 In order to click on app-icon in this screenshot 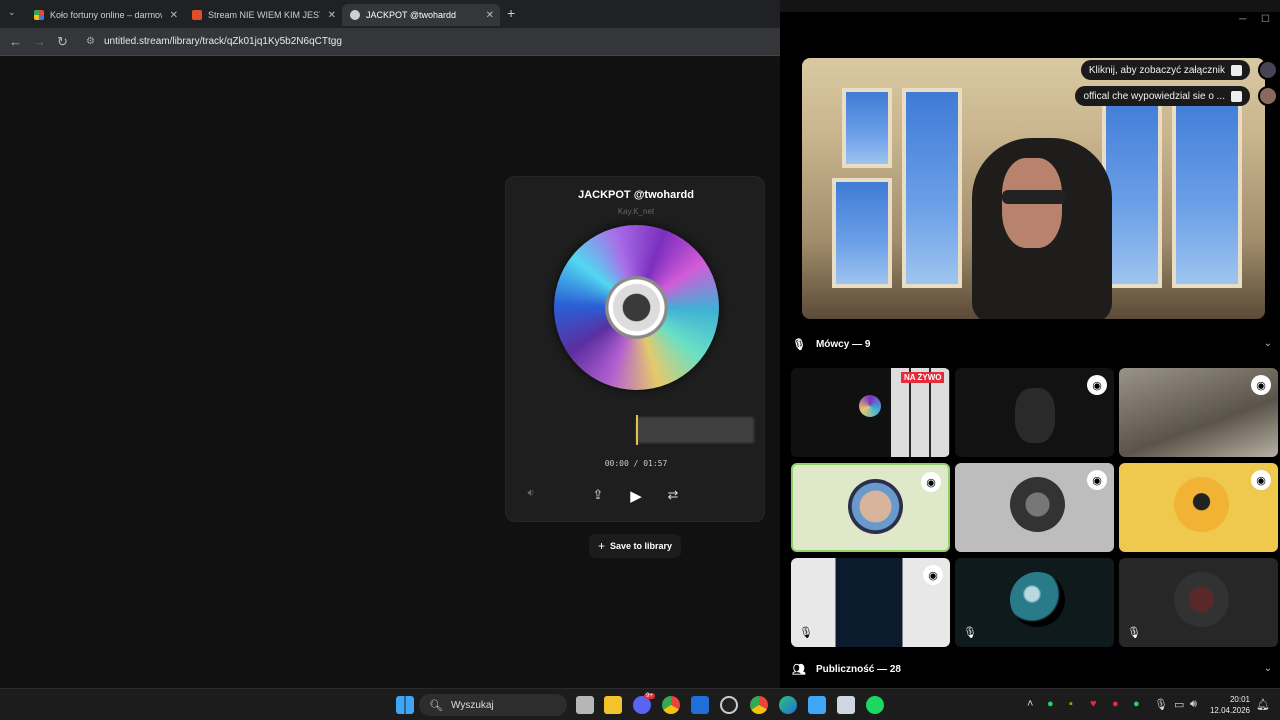, I will do `click(700, 705)`.